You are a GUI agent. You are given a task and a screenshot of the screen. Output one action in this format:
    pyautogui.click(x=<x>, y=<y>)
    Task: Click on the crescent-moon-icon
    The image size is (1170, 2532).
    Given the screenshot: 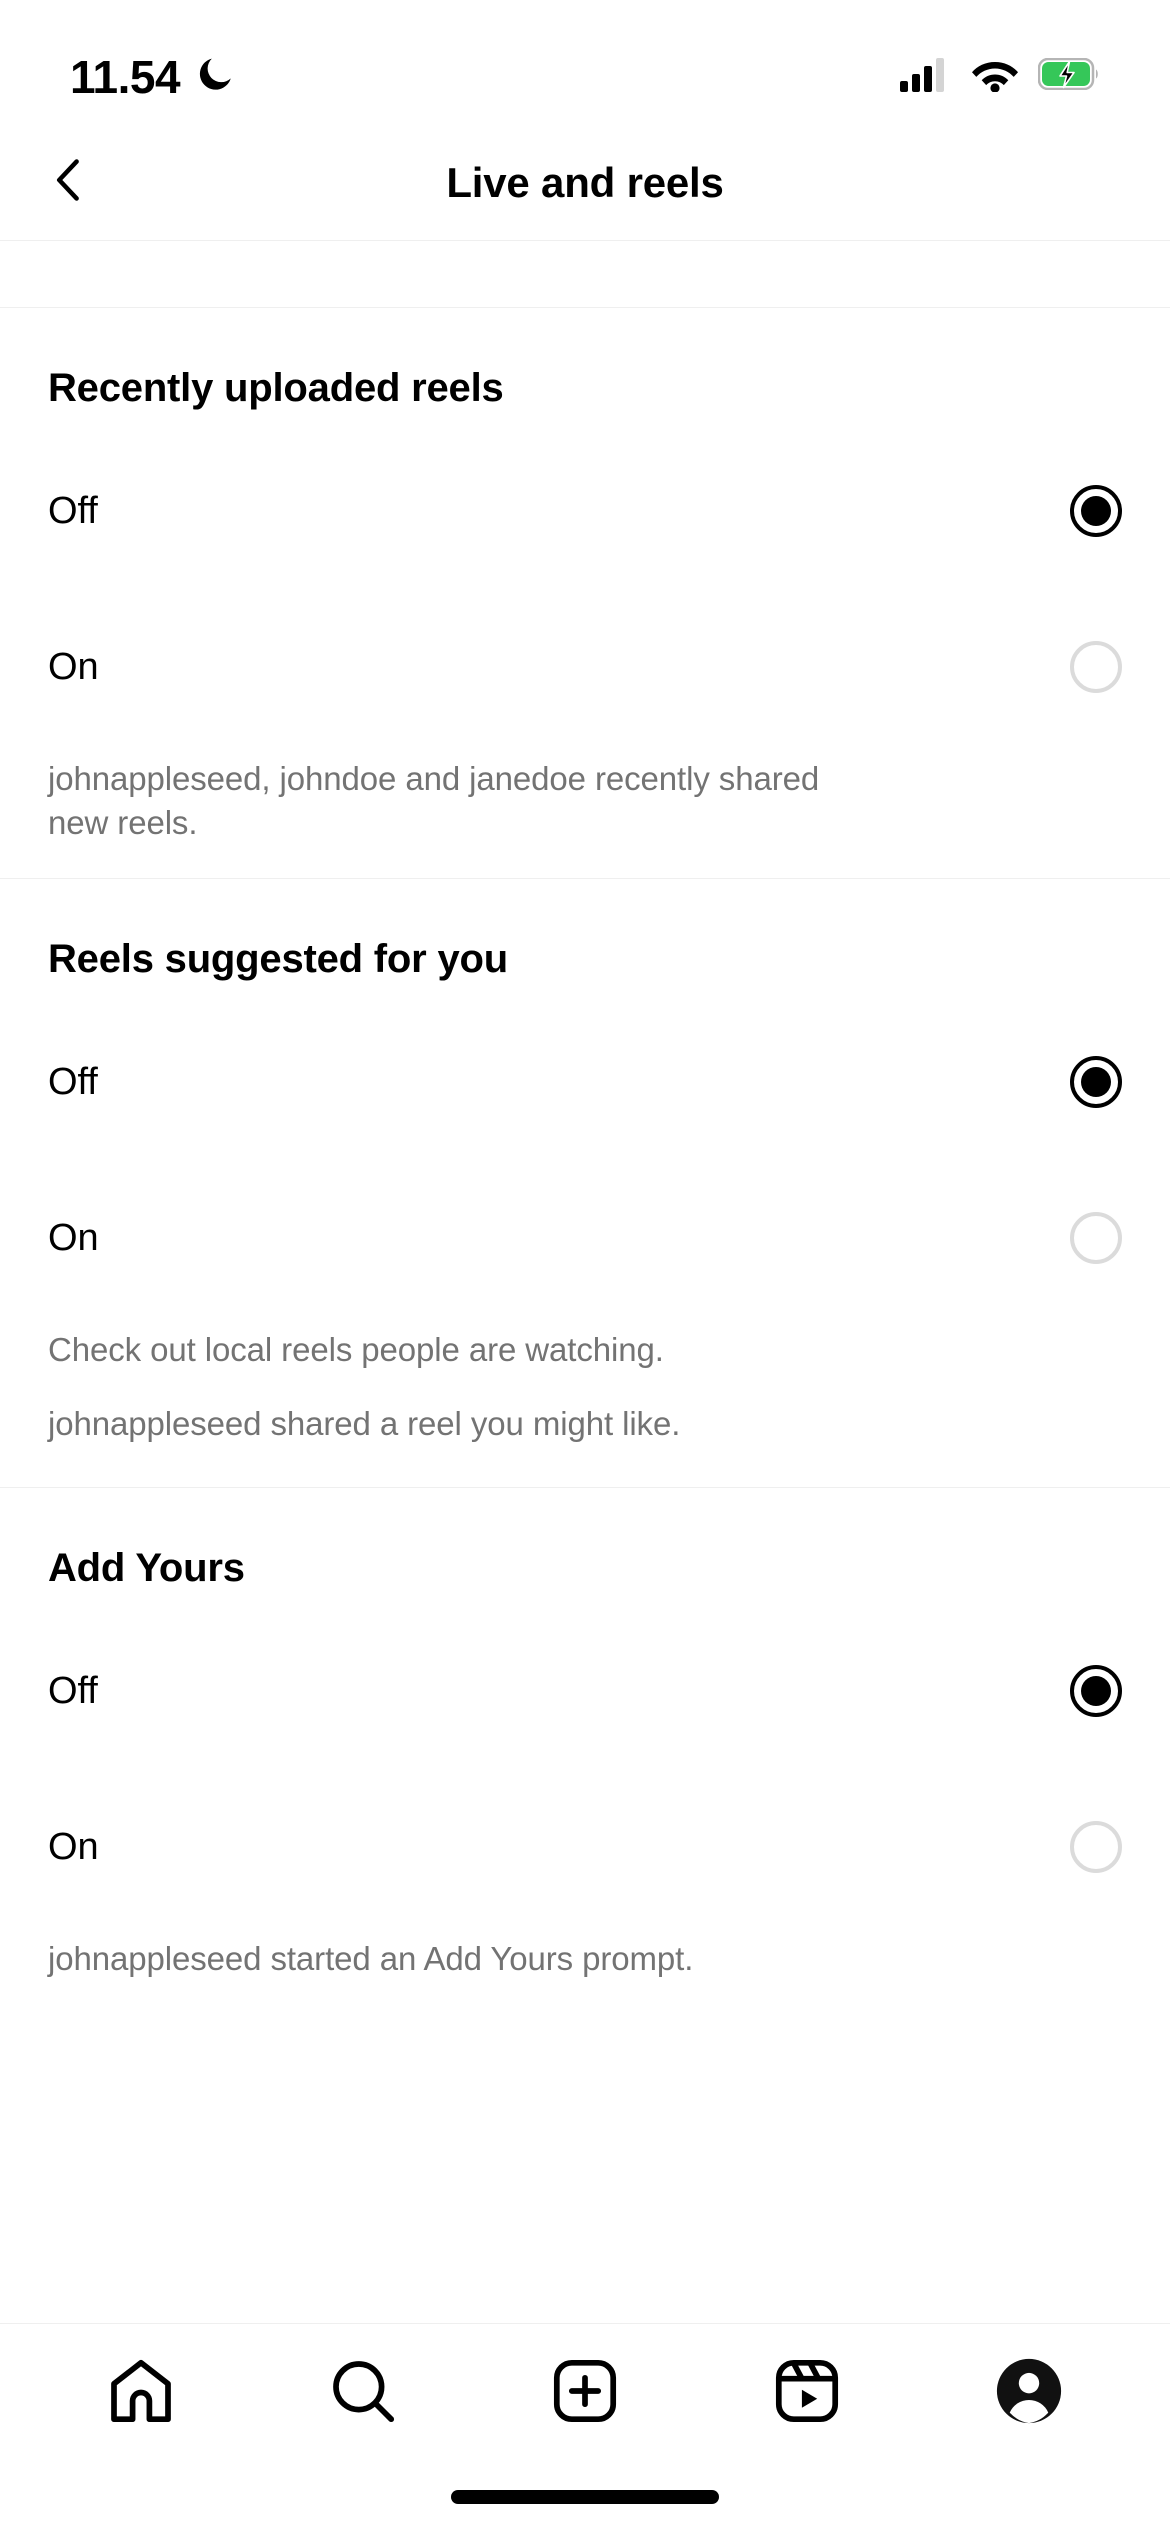 What is the action you would take?
    pyautogui.click(x=215, y=76)
    